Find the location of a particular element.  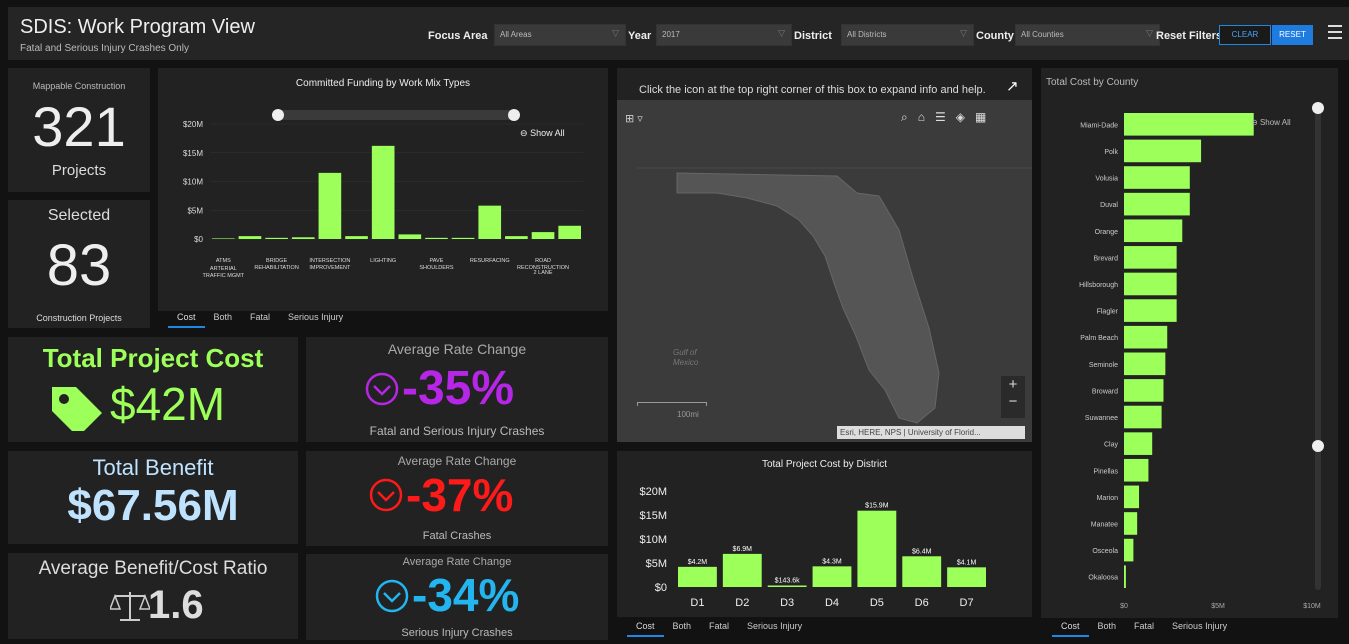

rate-change-serious-label: Average Rate Change is located at coordinates (457, 562).